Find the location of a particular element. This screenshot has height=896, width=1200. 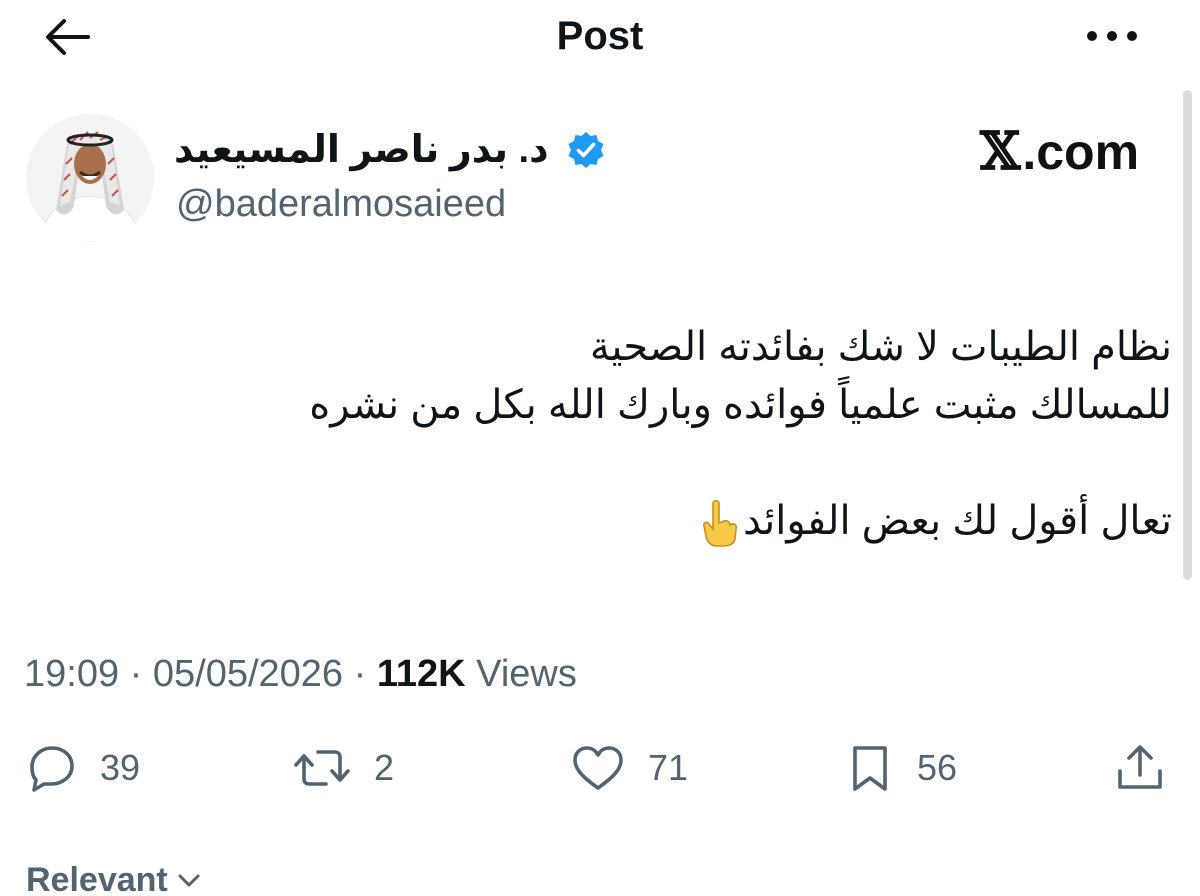

post-text-line-1: نظام الطيبات لا شك بفائدته الصحية is located at coordinates (880, 347).